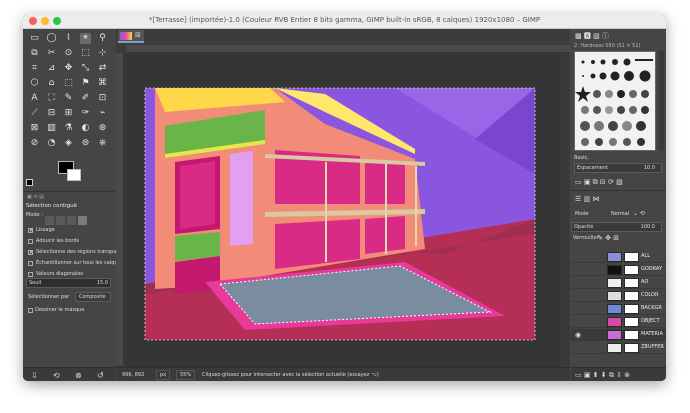  What do you see at coordinates (587, 199) in the screenshot?
I see `layers-tab-icons: ☰ ▥ ⋈` at bounding box center [587, 199].